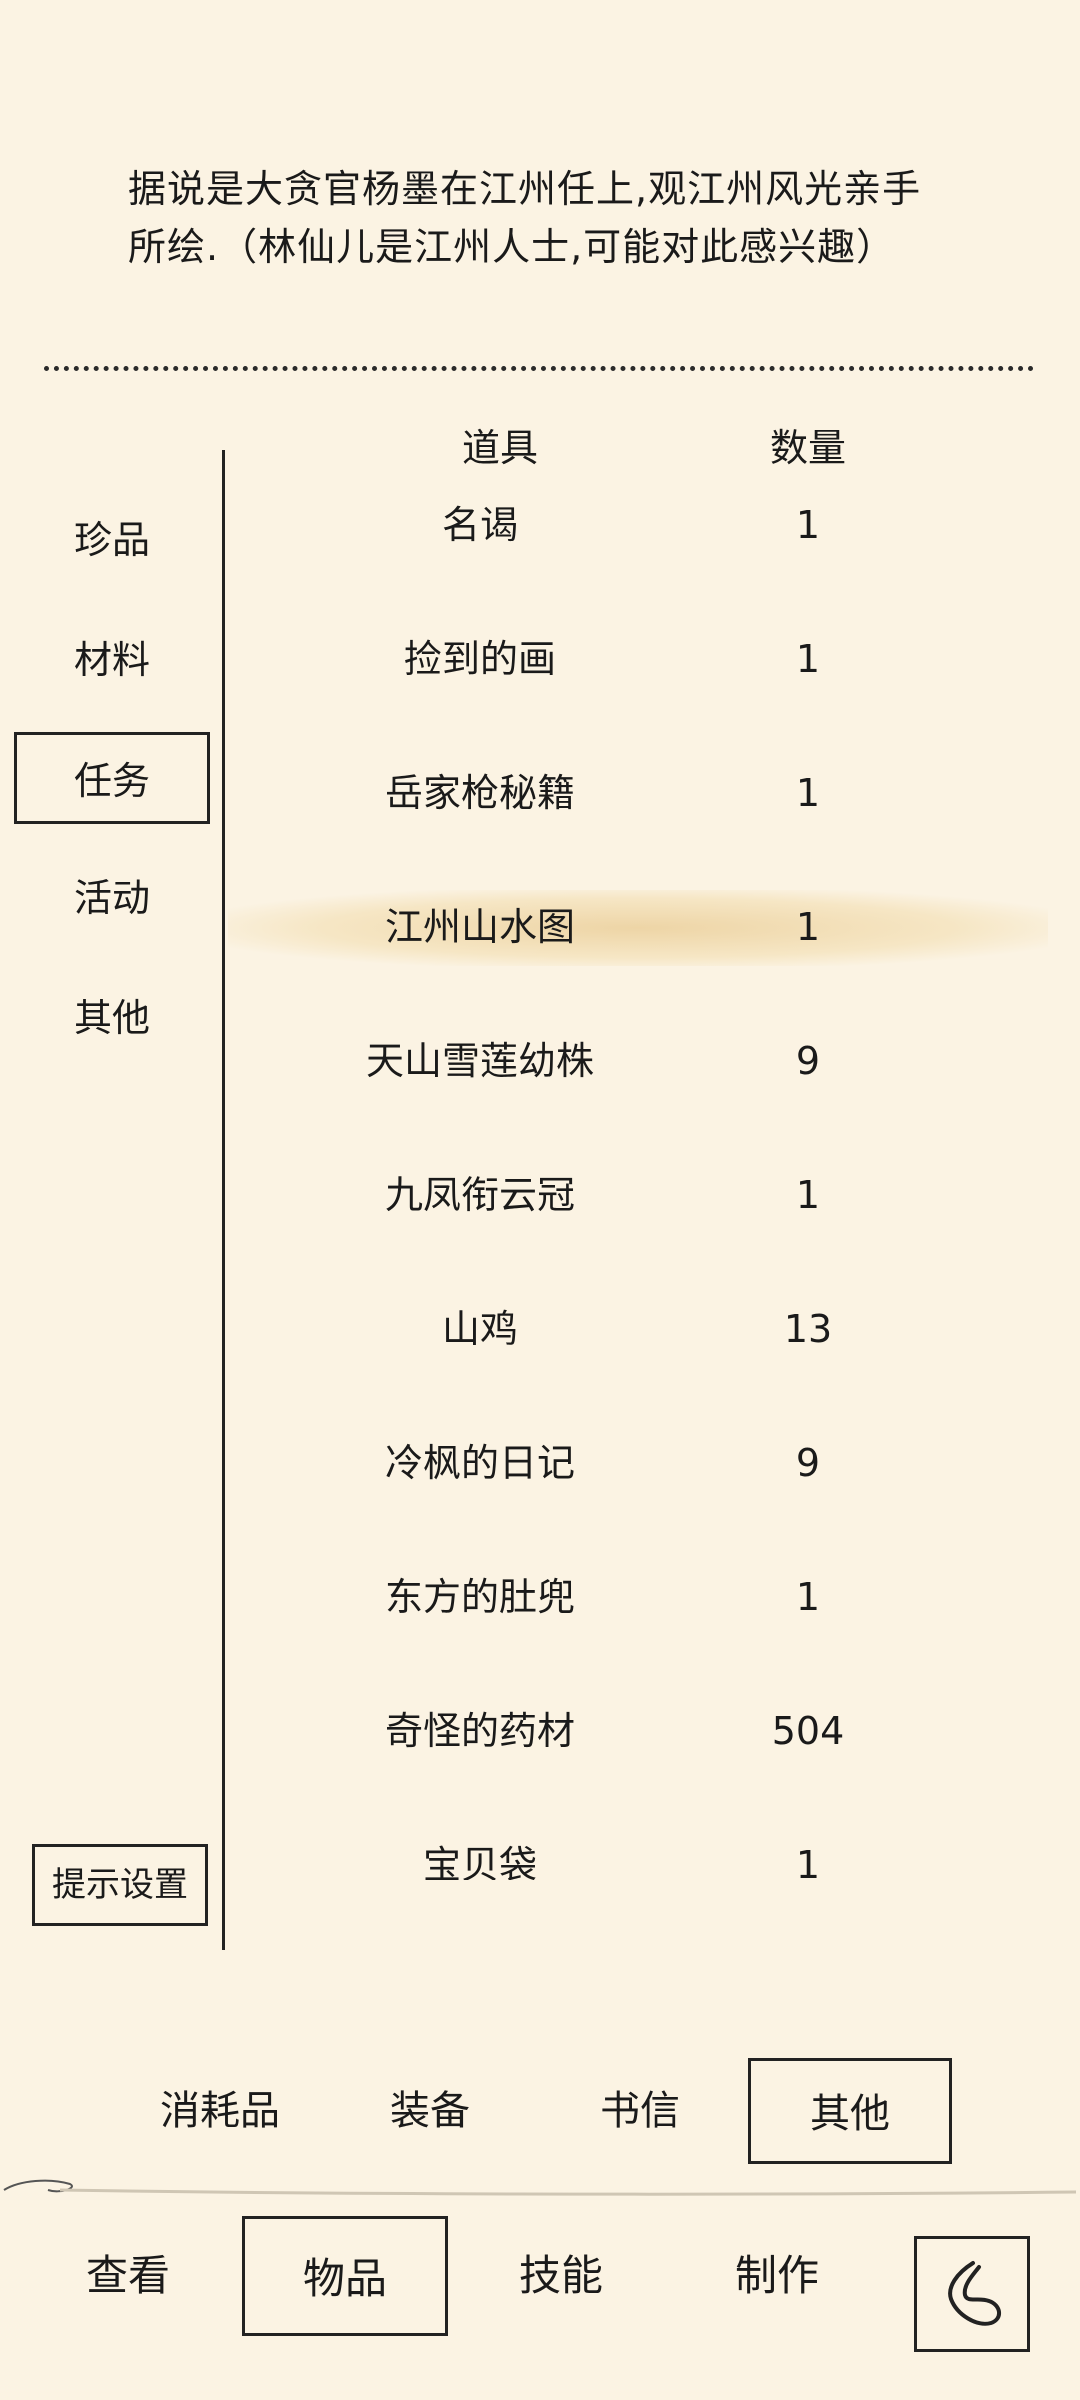 This screenshot has height=2400, width=1080. What do you see at coordinates (479, 1195) in the screenshot?
I see `item-name: 九凤衔云冠` at bounding box center [479, 1195].